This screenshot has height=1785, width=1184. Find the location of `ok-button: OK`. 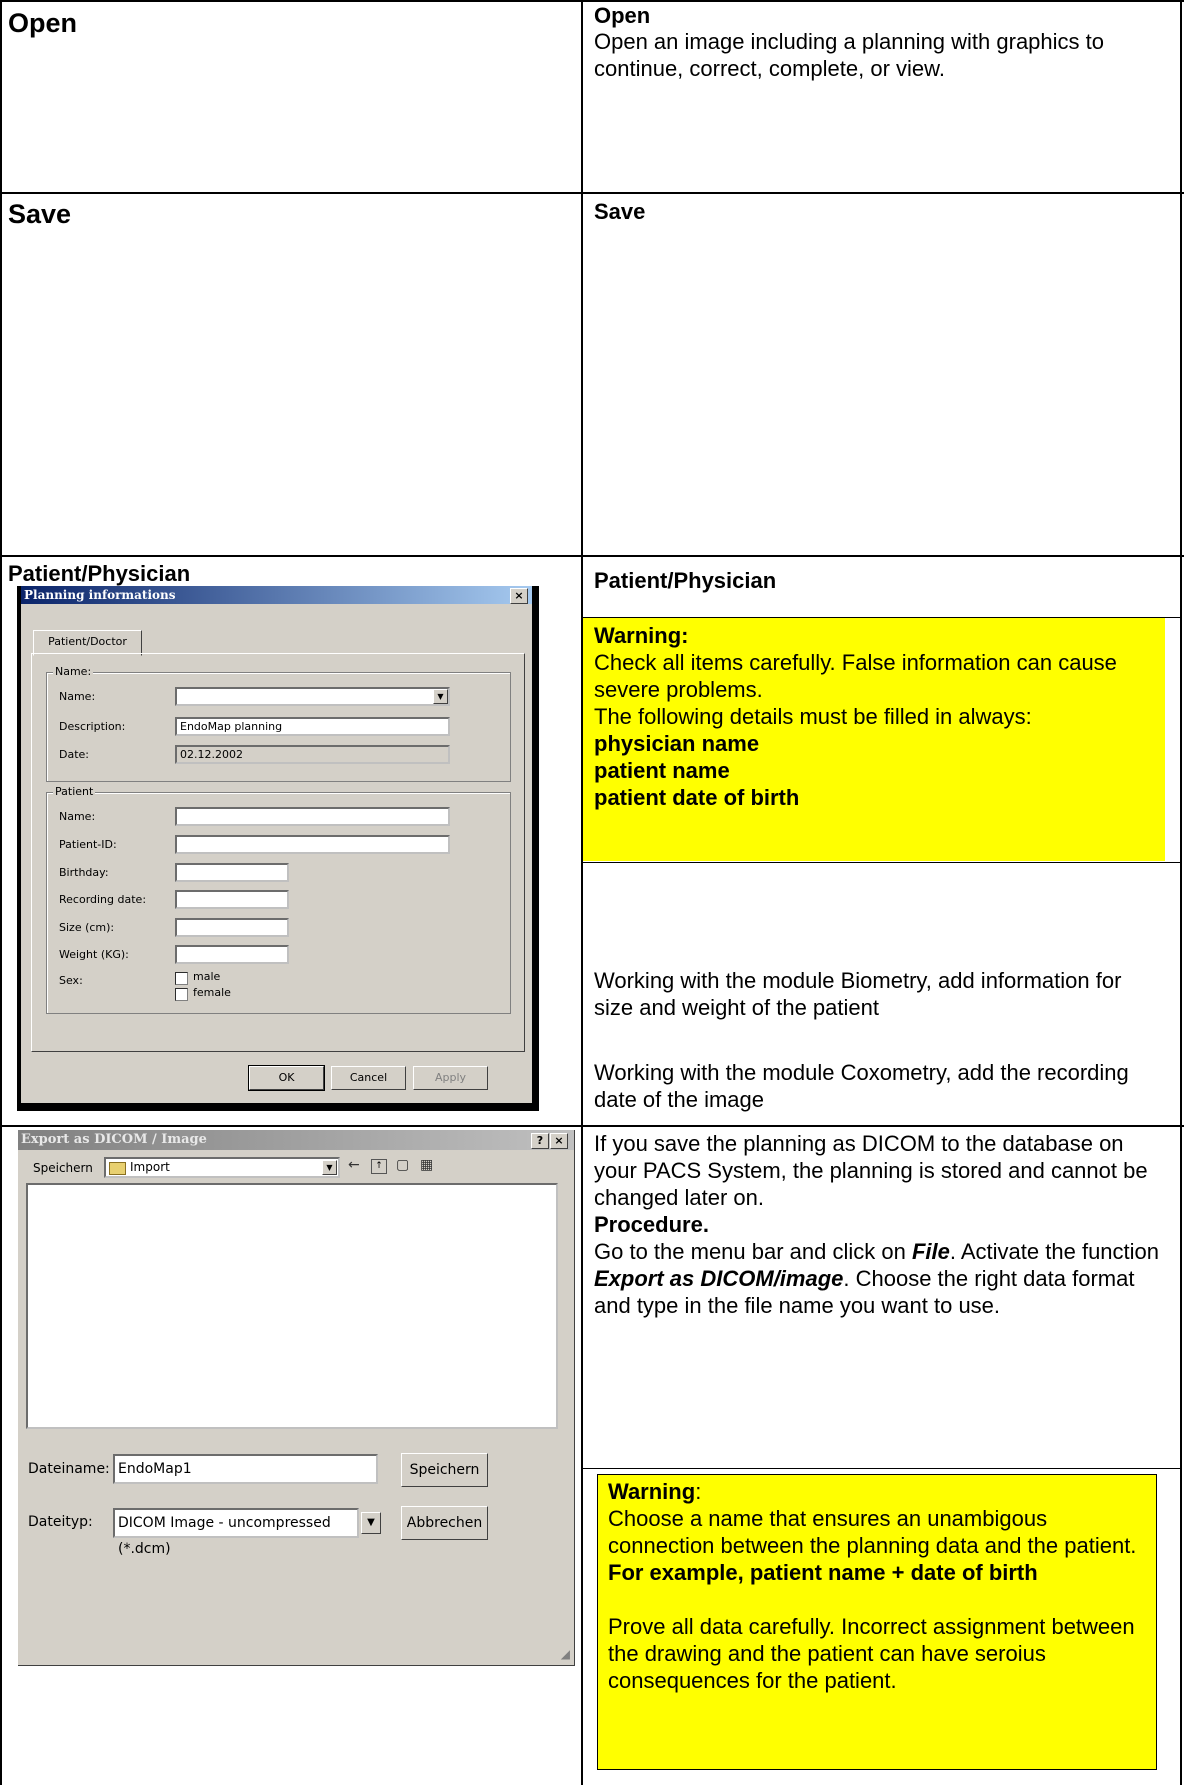

ok-button: OK is located at coordinates (286, 1078).